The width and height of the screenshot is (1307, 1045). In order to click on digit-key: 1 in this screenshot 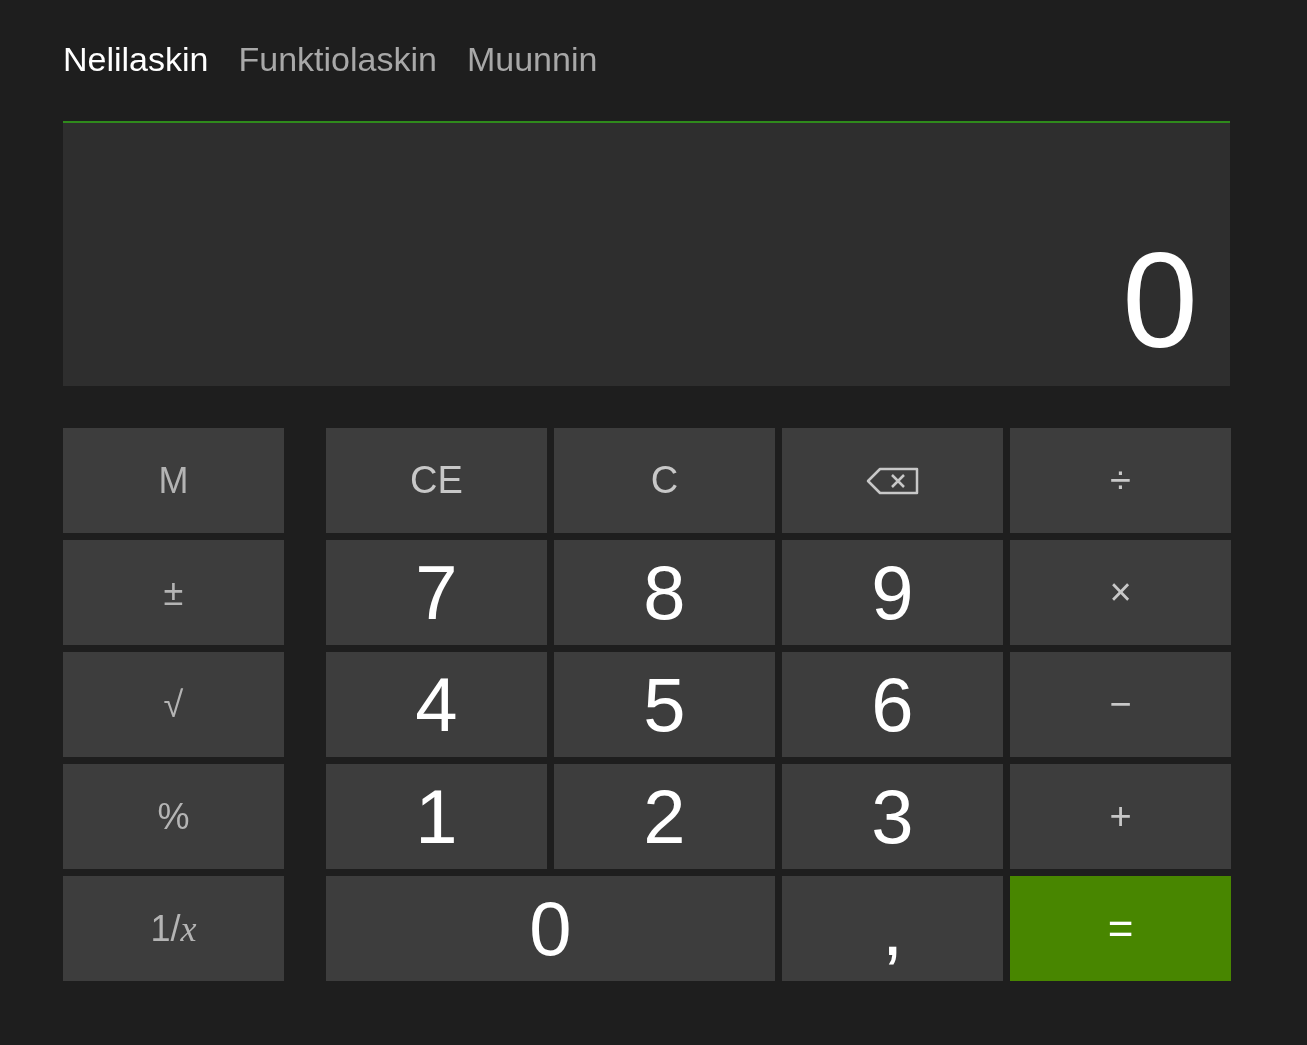, I will do `click(436, 816)`.